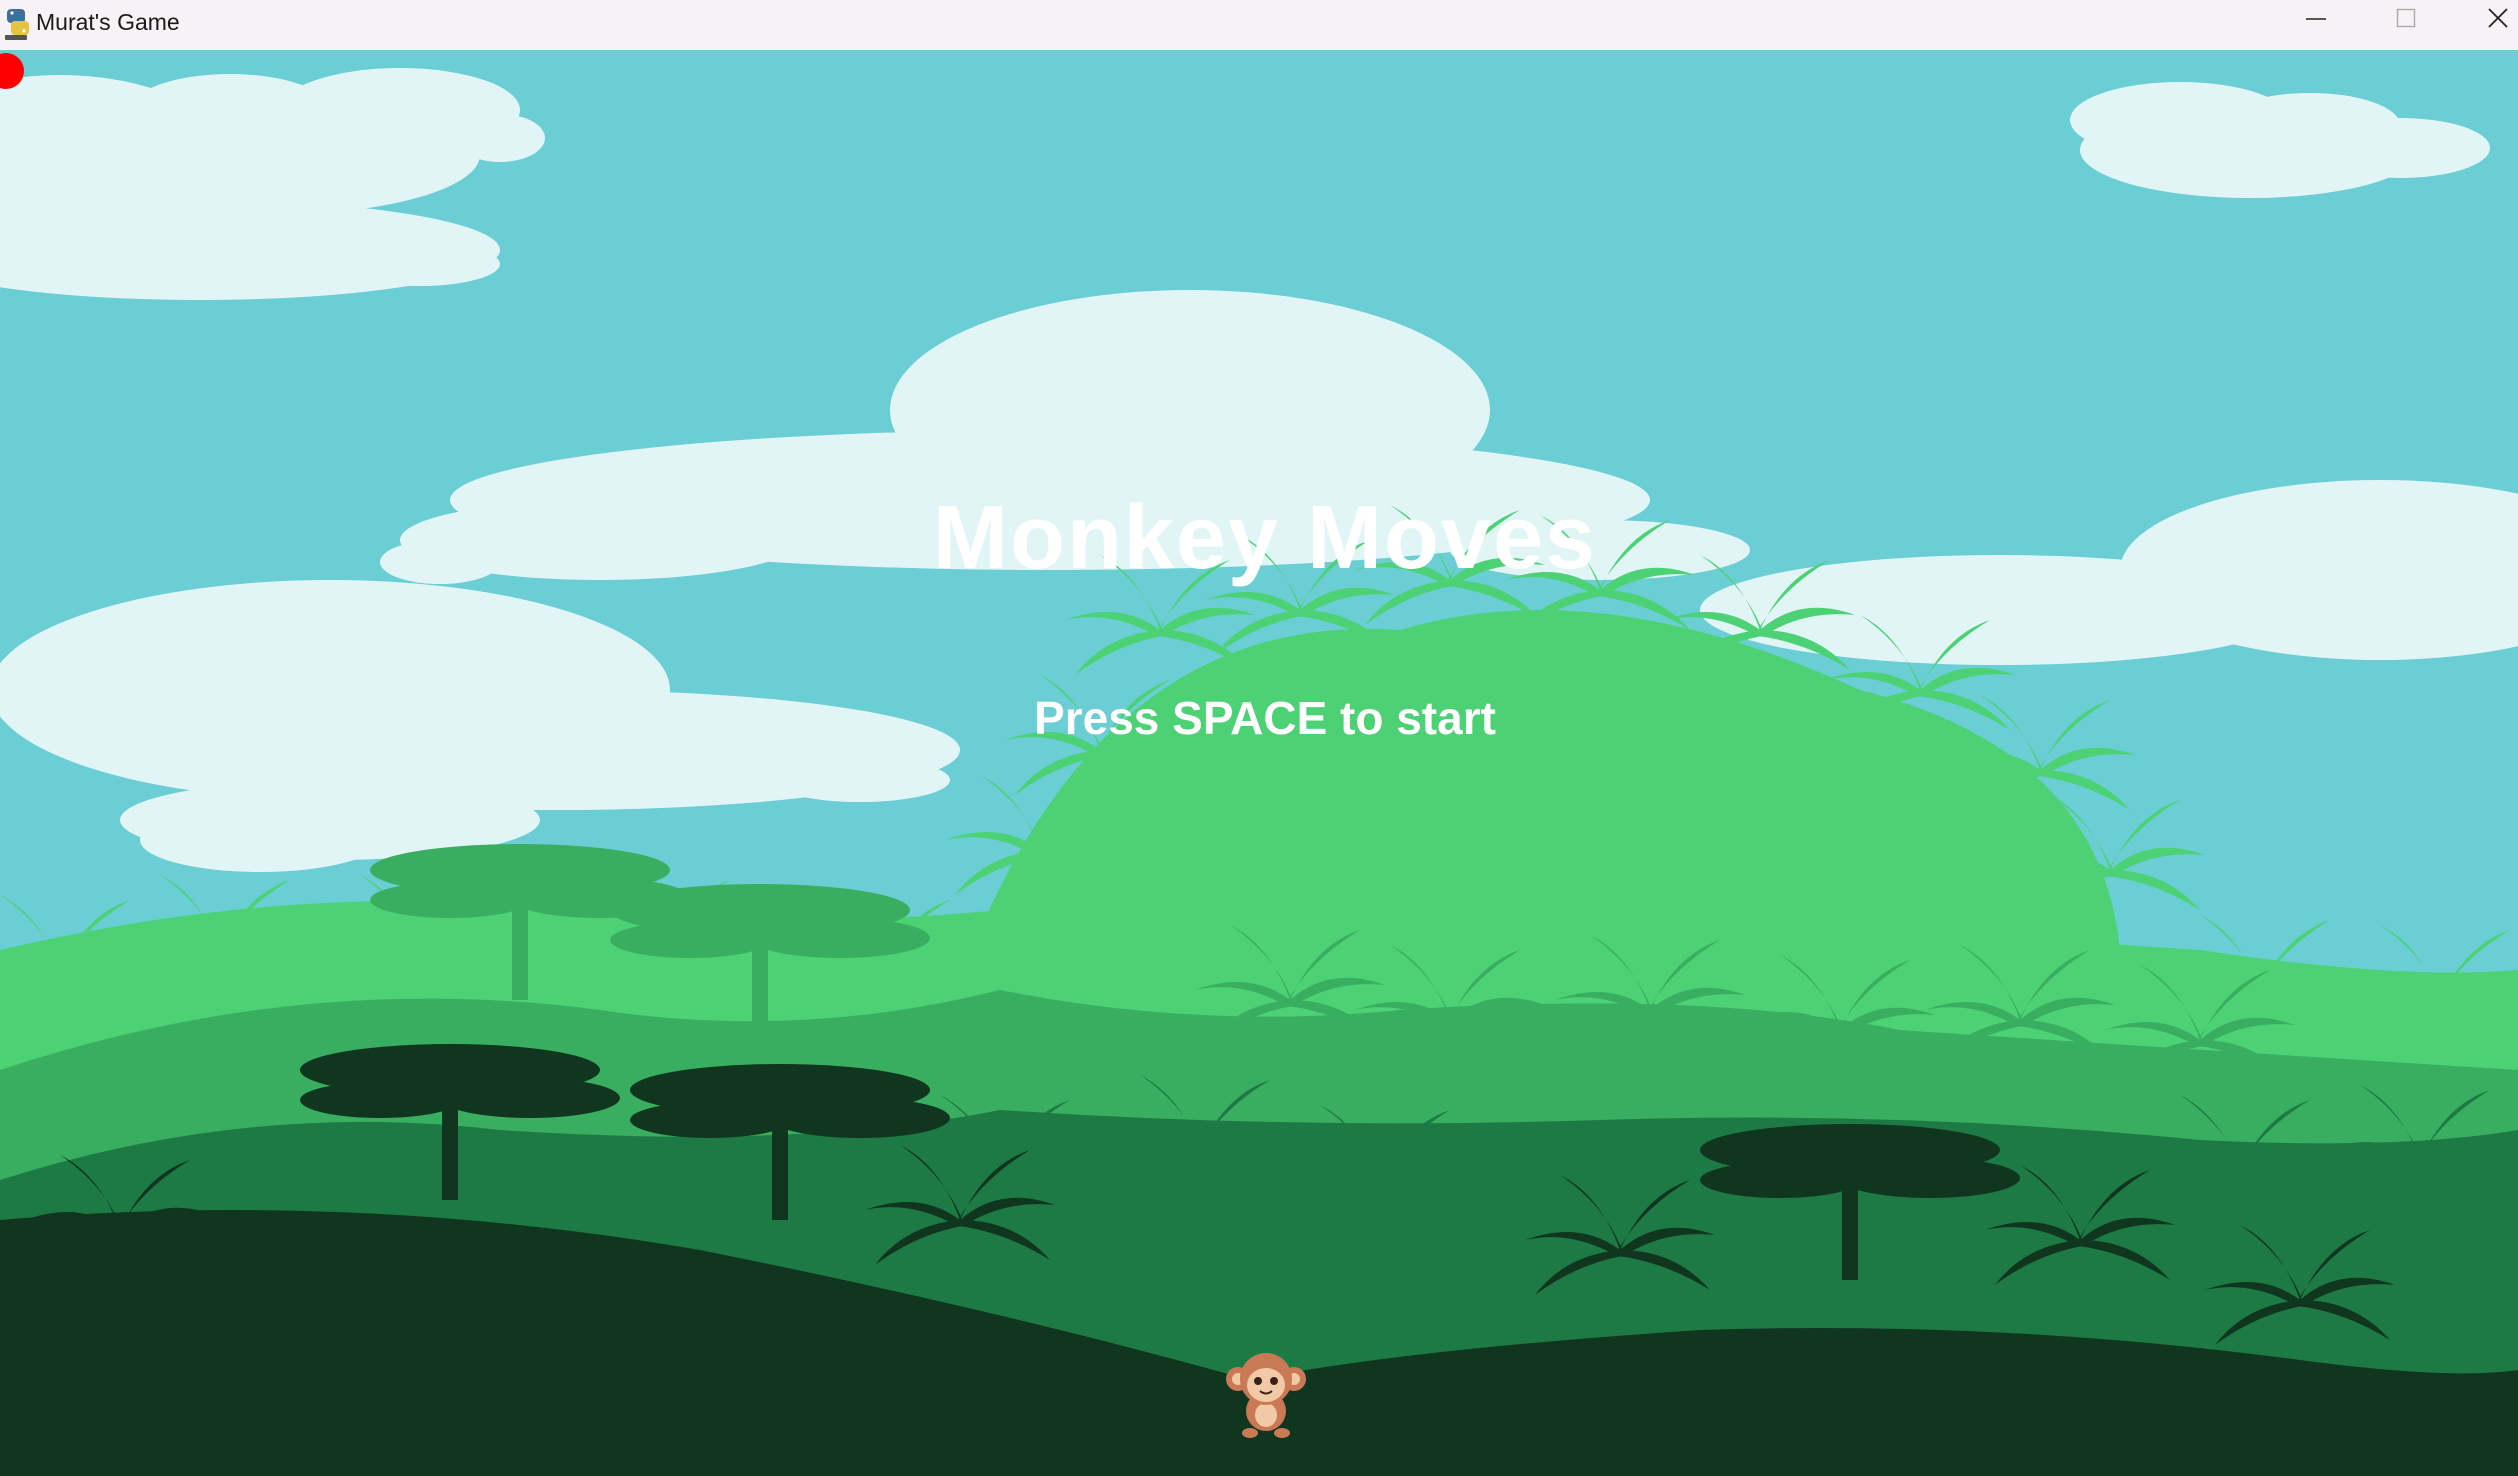 The image size is (2518, 1476). What do you see at coordinates (2313, 25) in the screenshot?
I see `minimize-button` at bounding box center [2313, 25].